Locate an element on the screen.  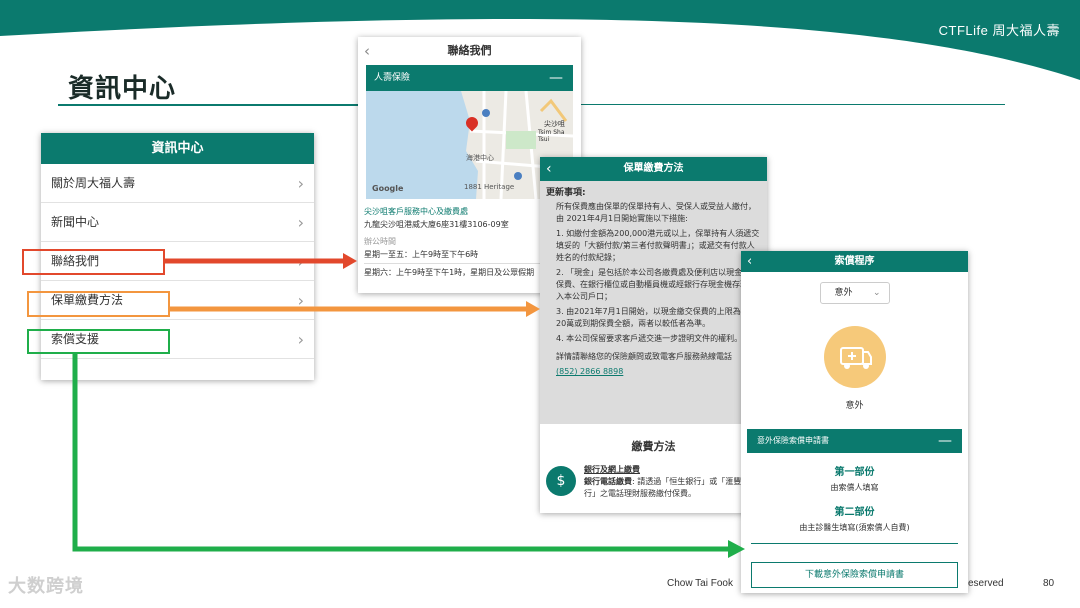
arrow-to-contact is located at coordinates (261, 261).